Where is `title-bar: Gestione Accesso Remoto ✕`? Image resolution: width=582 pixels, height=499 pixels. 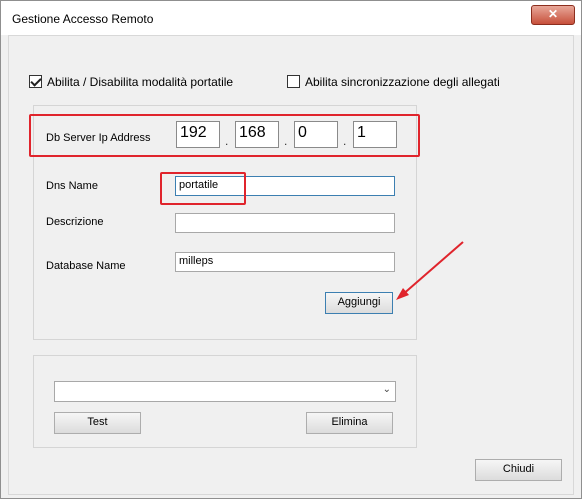 title-bar: Gestione Accesso Remoto ✕ is located at coordinates (291, 18).